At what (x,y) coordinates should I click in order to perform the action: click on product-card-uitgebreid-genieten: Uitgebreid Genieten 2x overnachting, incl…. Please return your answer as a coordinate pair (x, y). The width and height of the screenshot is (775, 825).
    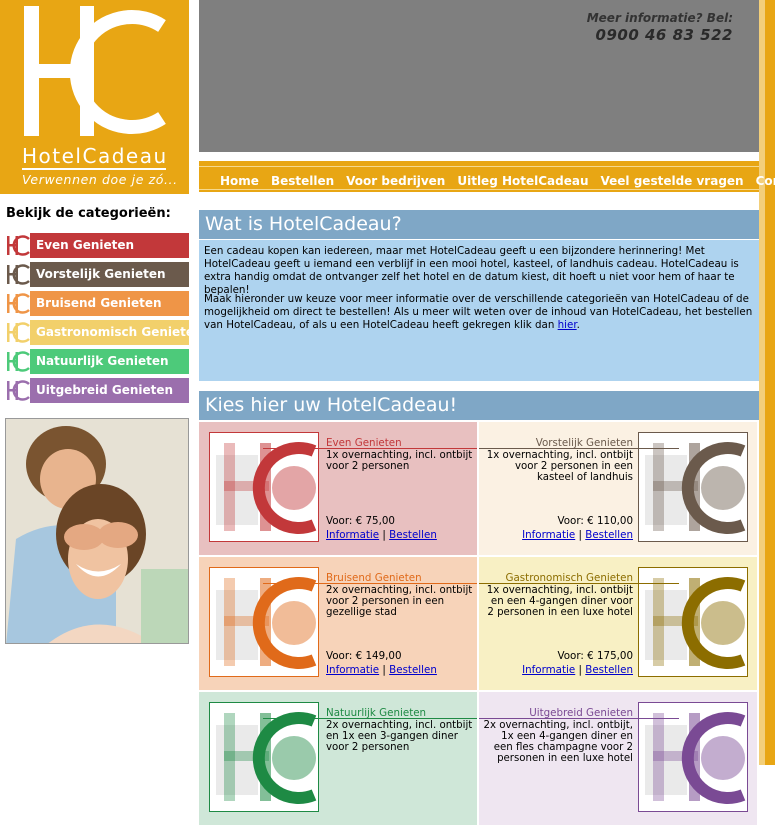
    Looking at the image, I should click on (618, 758).